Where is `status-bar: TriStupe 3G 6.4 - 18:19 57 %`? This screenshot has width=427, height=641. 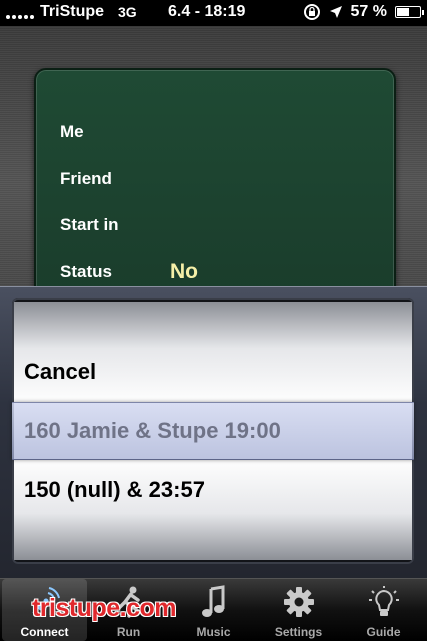
status-bar: TriStupe 3G 6.4 - 18:19 57 % is located at coordinates (213, 13).